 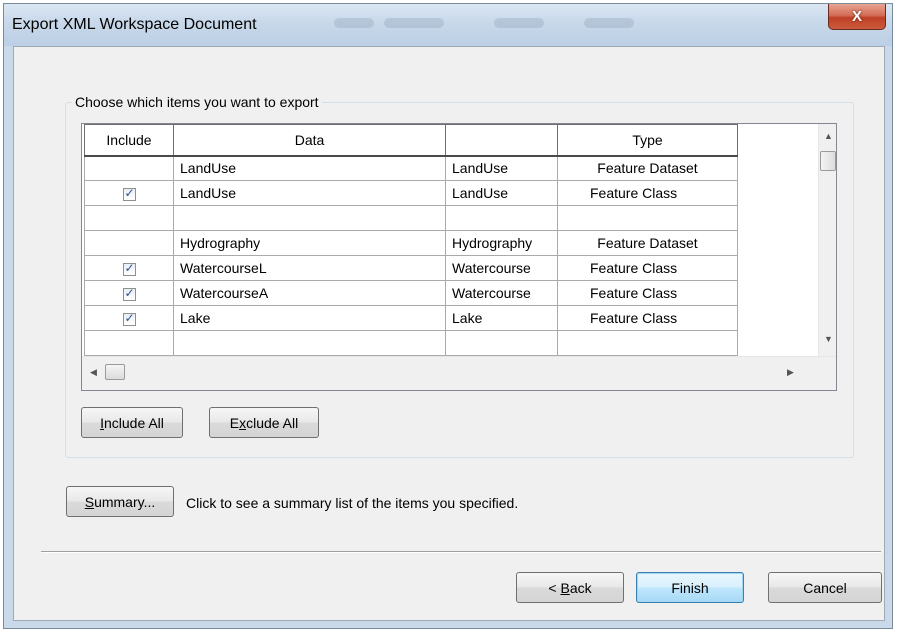 What do you see at coordinates (309, 293) in the screenshot?
I see `data-cell: WatercourseA` at bounding box center [309, 293].